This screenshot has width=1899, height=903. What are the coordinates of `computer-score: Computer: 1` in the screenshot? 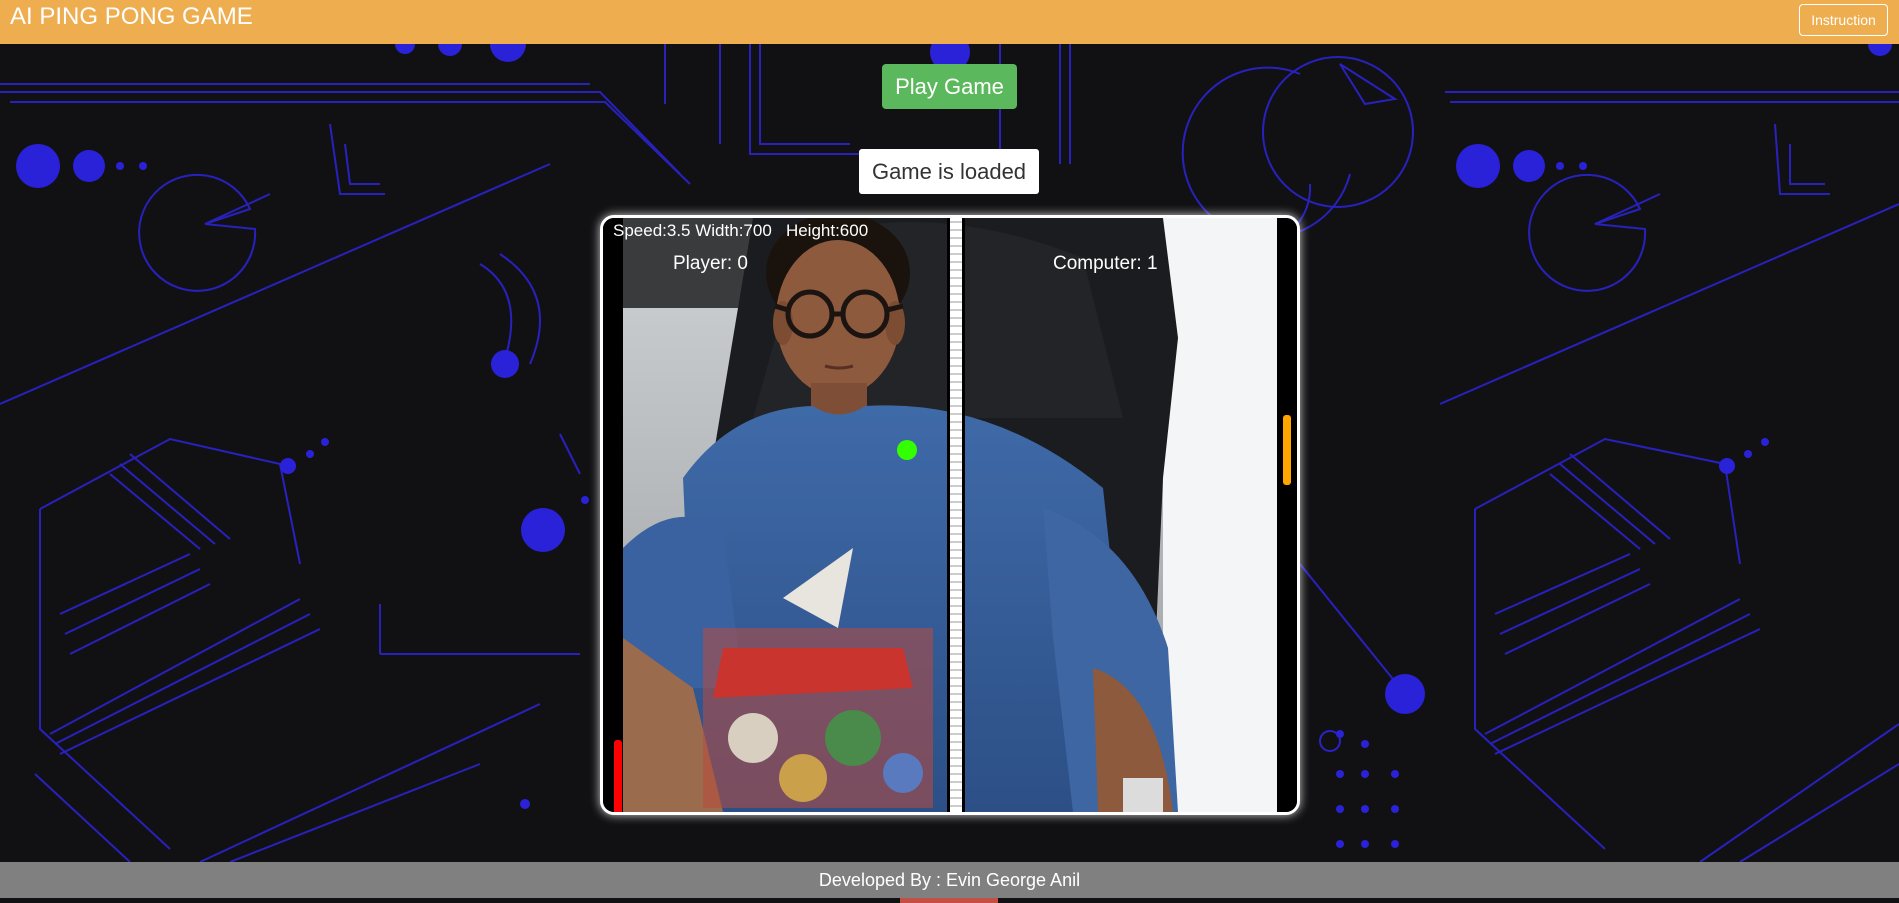 It's located at (1105, 263).